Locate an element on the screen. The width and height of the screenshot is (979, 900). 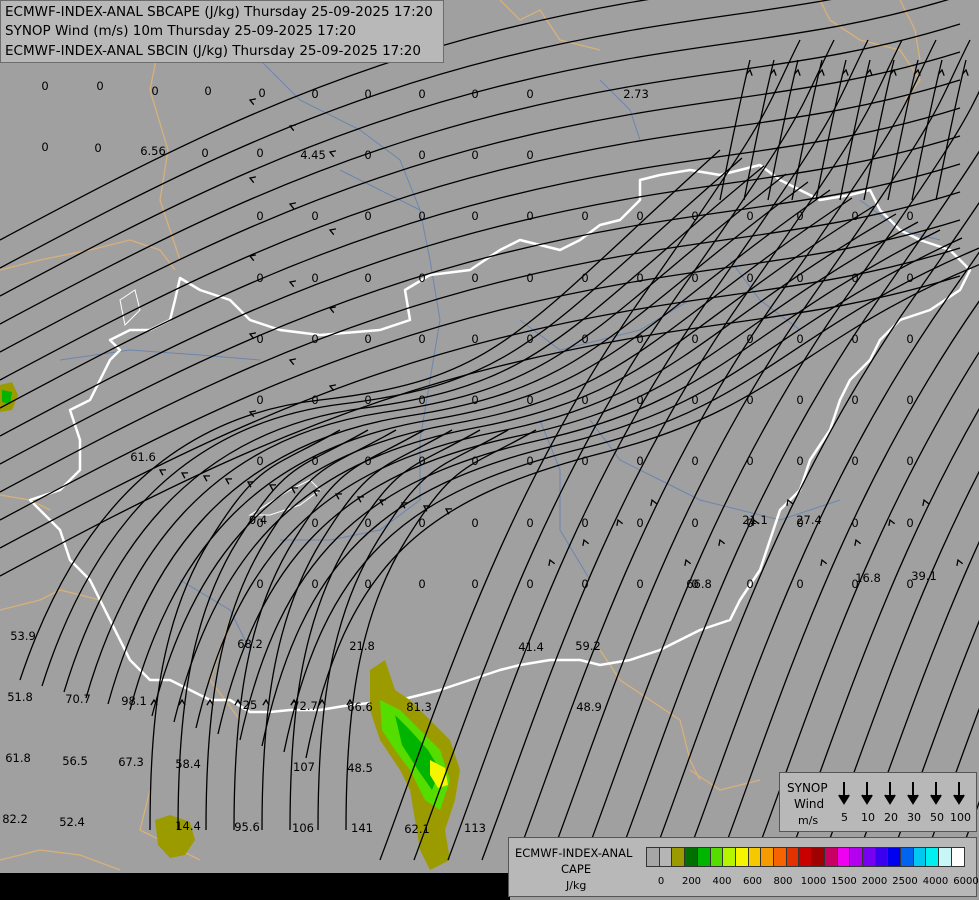
cape-value-label: 48.9 is located at coordinates (589, 707).